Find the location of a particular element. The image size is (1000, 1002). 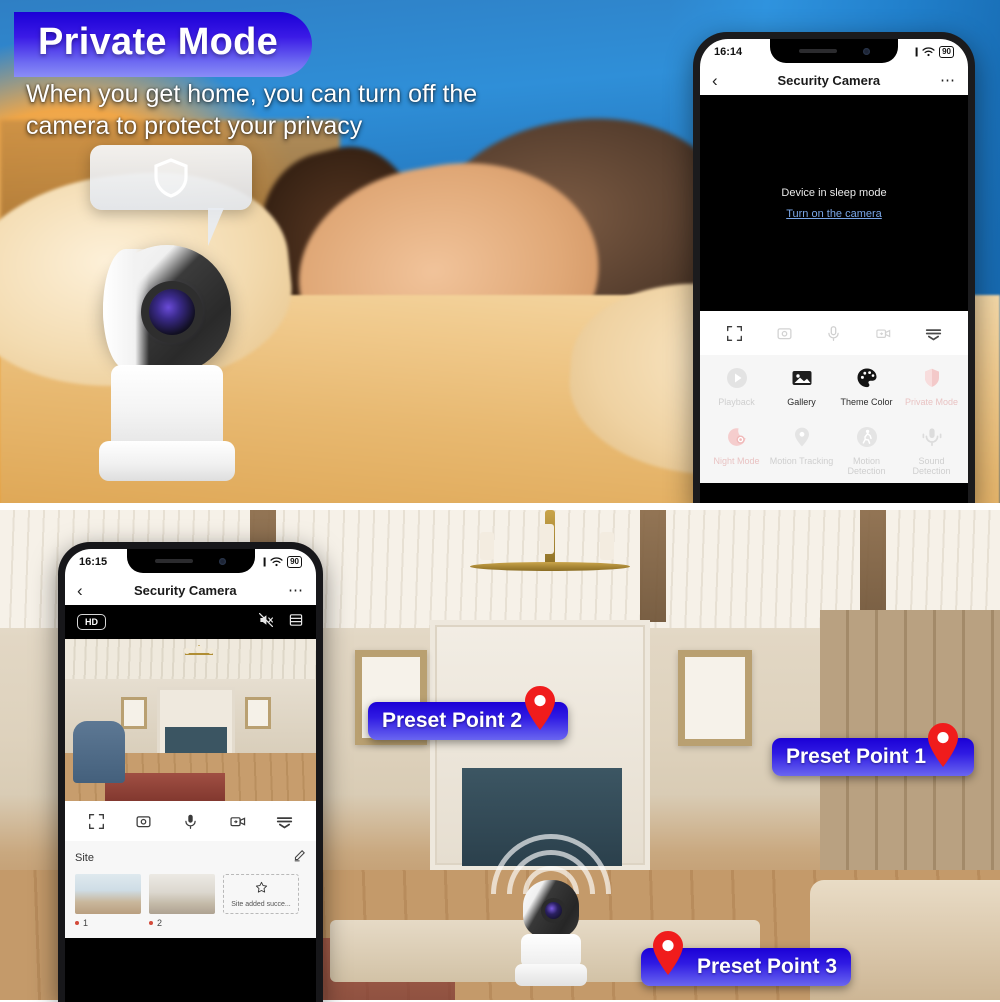

site-title: Site is located at coordinates (84, 858).